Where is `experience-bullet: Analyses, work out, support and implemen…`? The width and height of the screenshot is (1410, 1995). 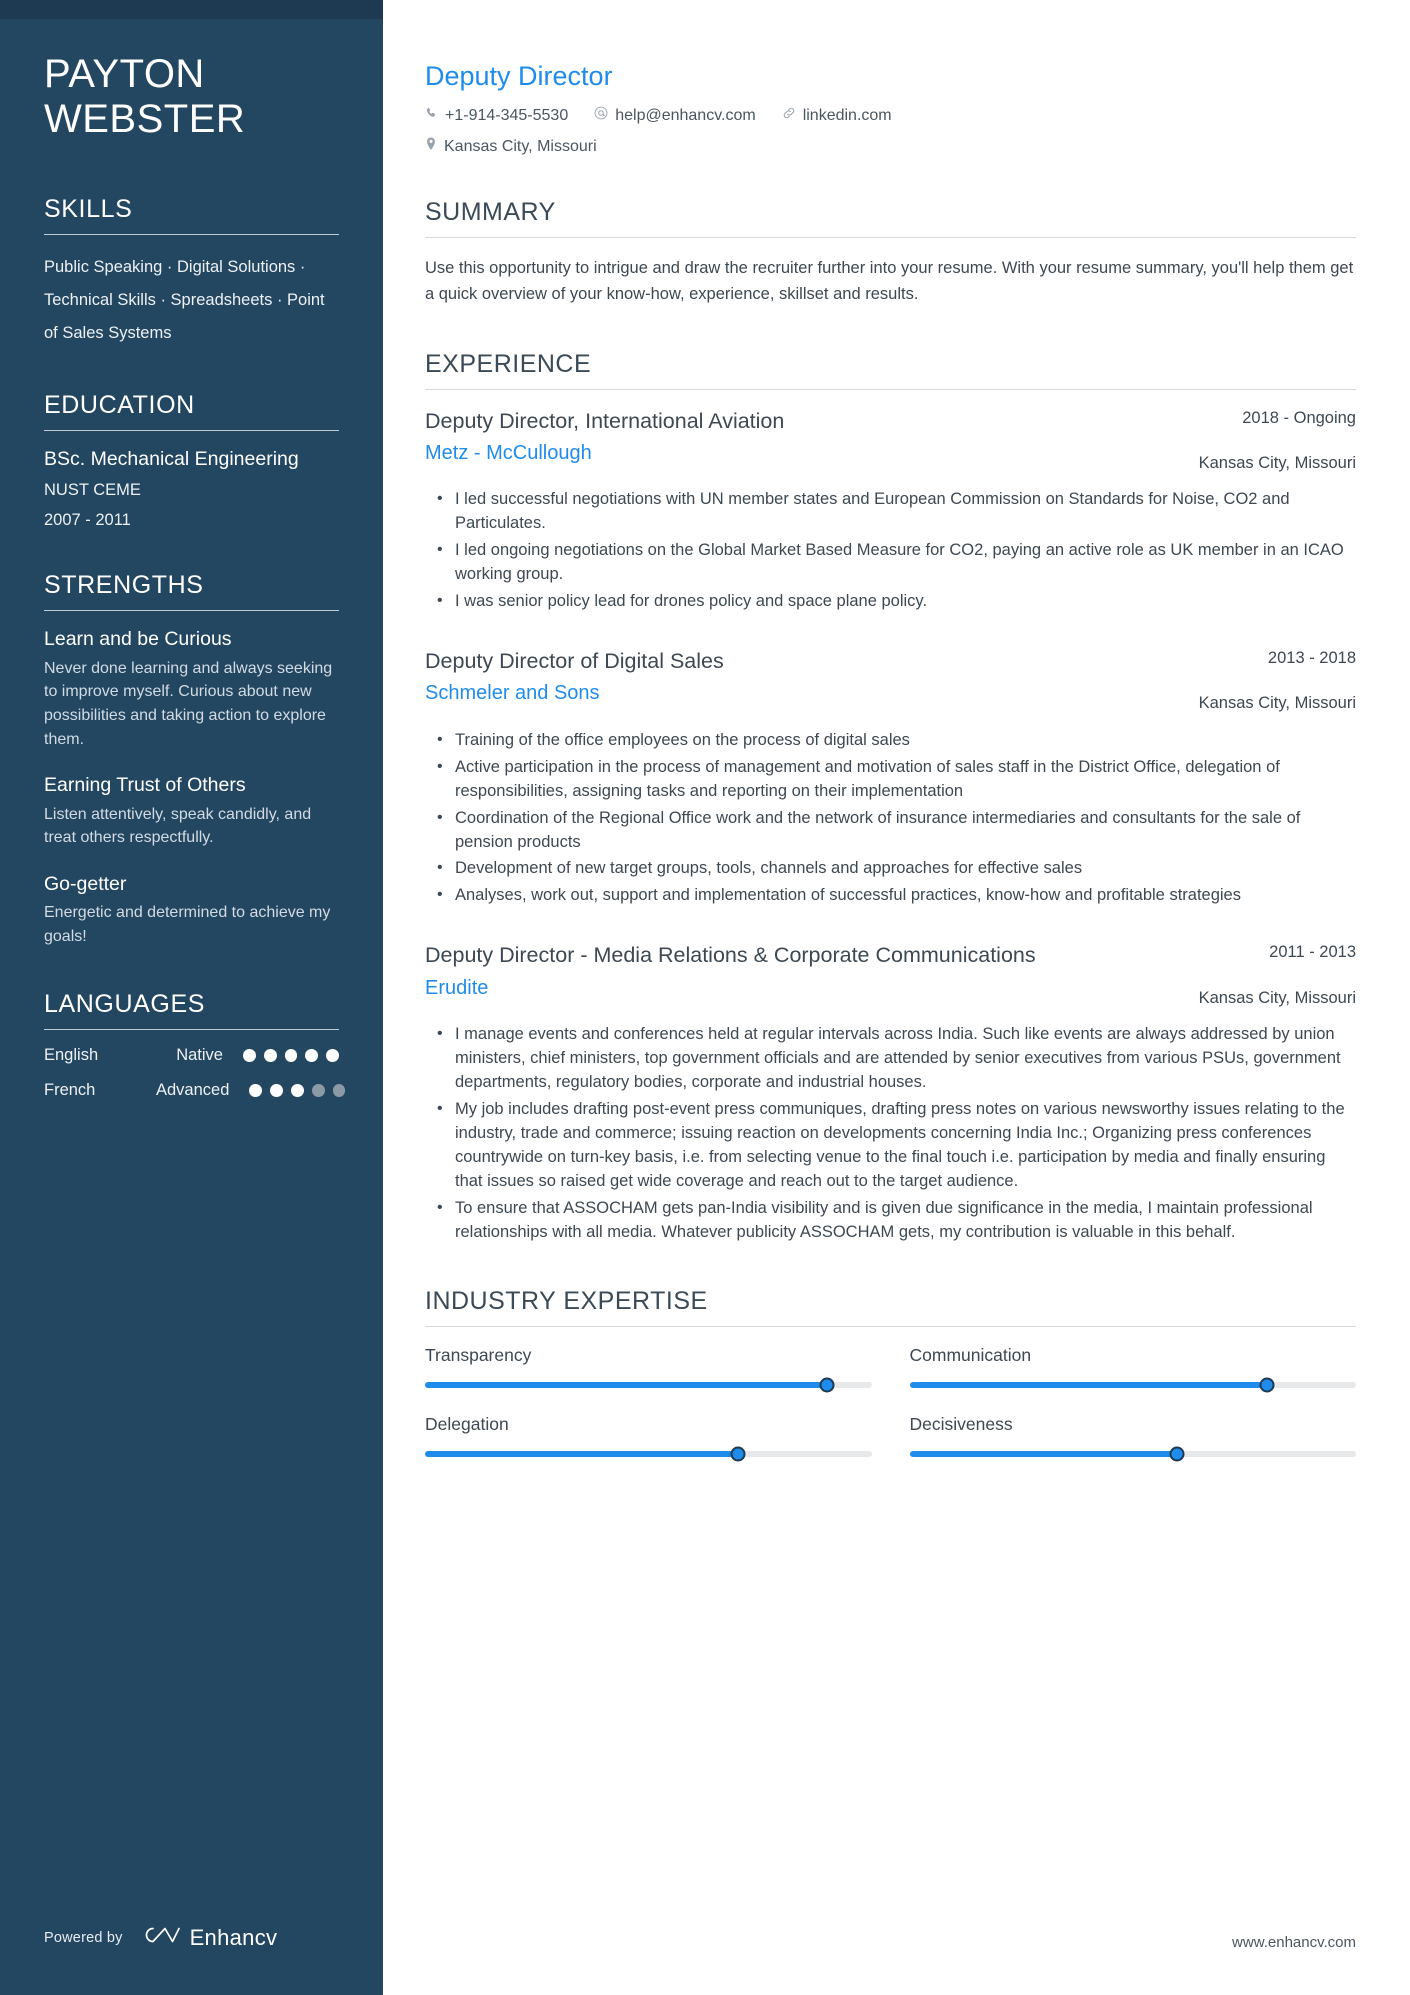 experience-bullet: Analyses, work out, support and implemen… is located at coordinates (896, 895).